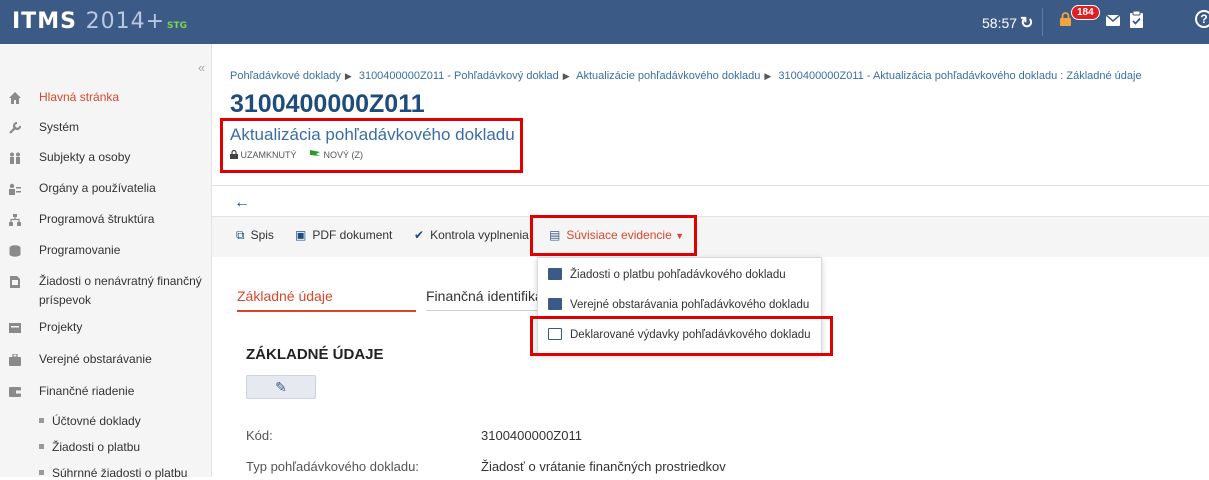 The height and width of the screenshot is (480, 1209). I want to click on sidebar-item-label: Systém, so click(59, 127).